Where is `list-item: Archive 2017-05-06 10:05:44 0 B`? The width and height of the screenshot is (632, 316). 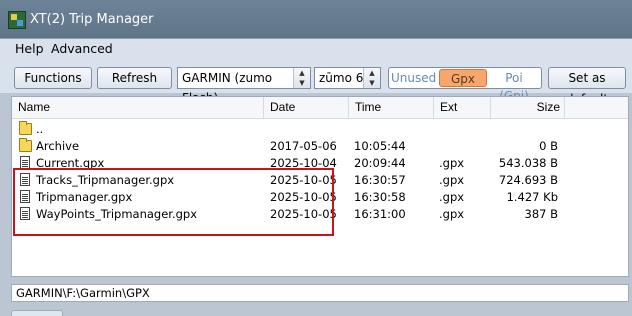 list-item: Archive 2017-05-06 10:05:44 0 B is located at coordinates (320, 146).